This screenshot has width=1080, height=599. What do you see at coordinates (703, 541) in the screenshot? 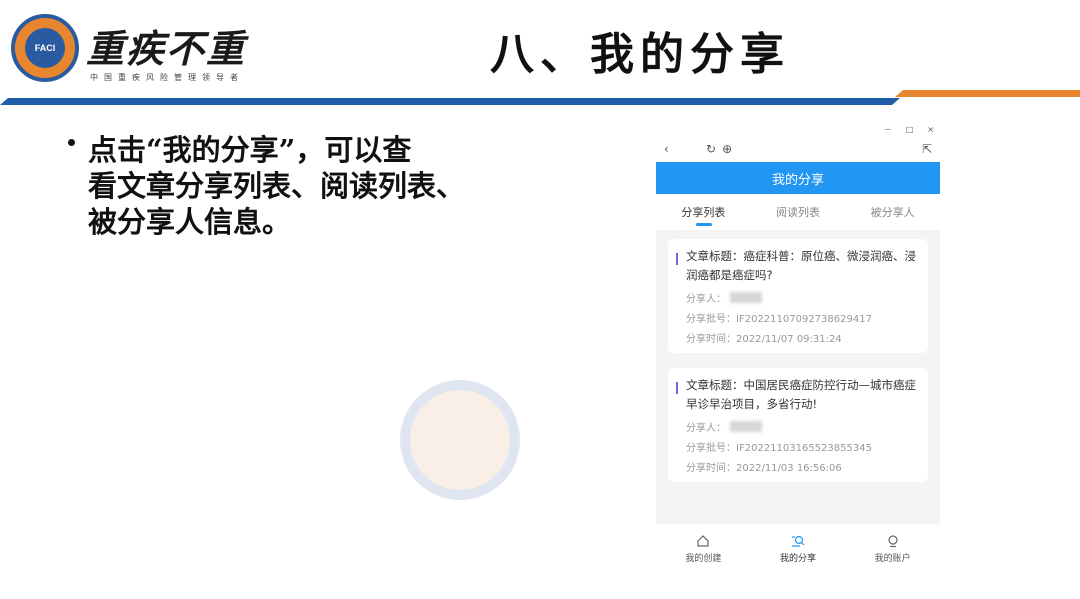
I see `home-icon` at bounding box center [703, 541].